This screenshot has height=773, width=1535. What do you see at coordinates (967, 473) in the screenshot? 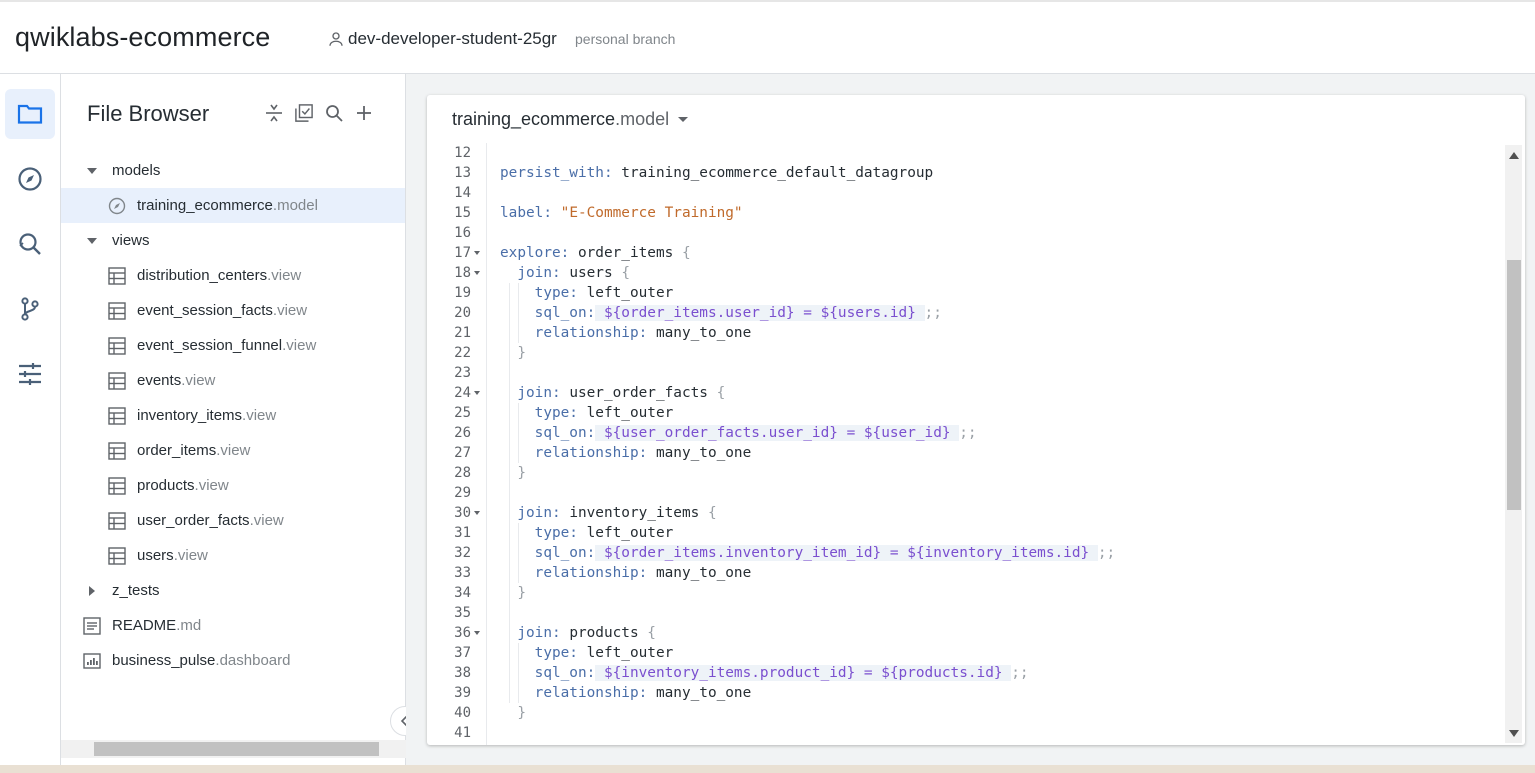
I see `code-line: 28 }` at bounding box center [967, 473].